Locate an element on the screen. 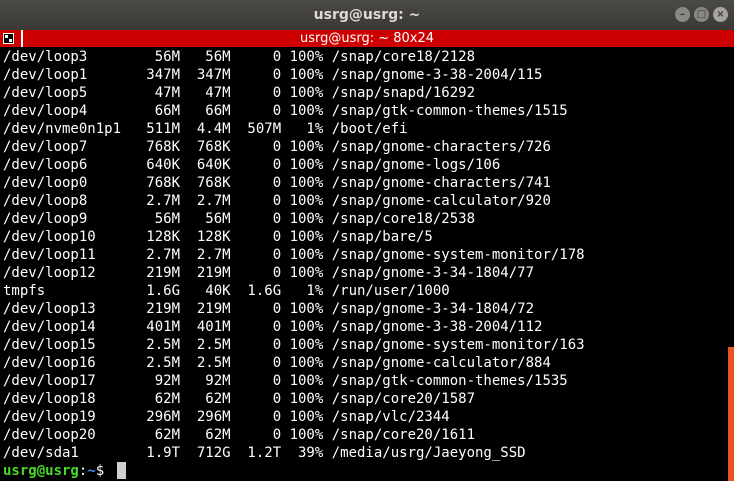  shell-prompt: usrg@usrg:~$ is located at coordinates (53, 471).